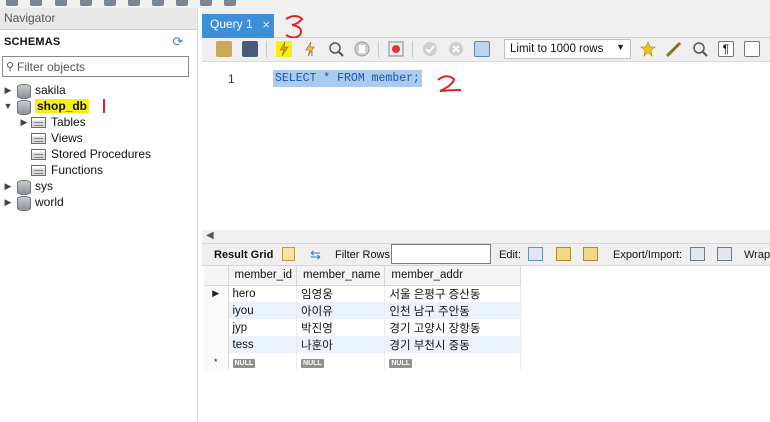 The width and height of the screenshot is (770, 422). Describe the element at coordinates (456, 49) in the screenshot. I see `rollback-icon` at that location.